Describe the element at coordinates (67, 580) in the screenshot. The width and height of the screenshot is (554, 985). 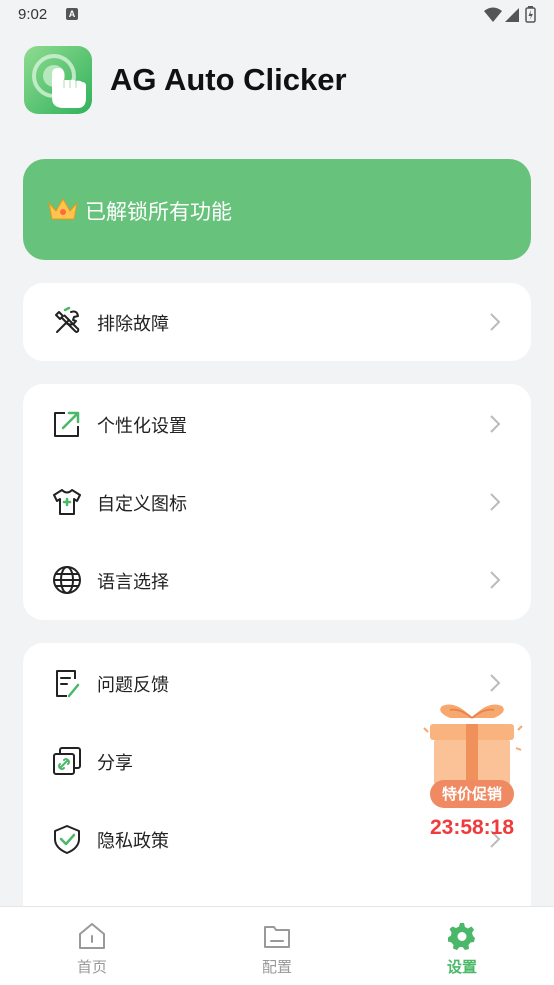
I see `globe-icon` at that location.